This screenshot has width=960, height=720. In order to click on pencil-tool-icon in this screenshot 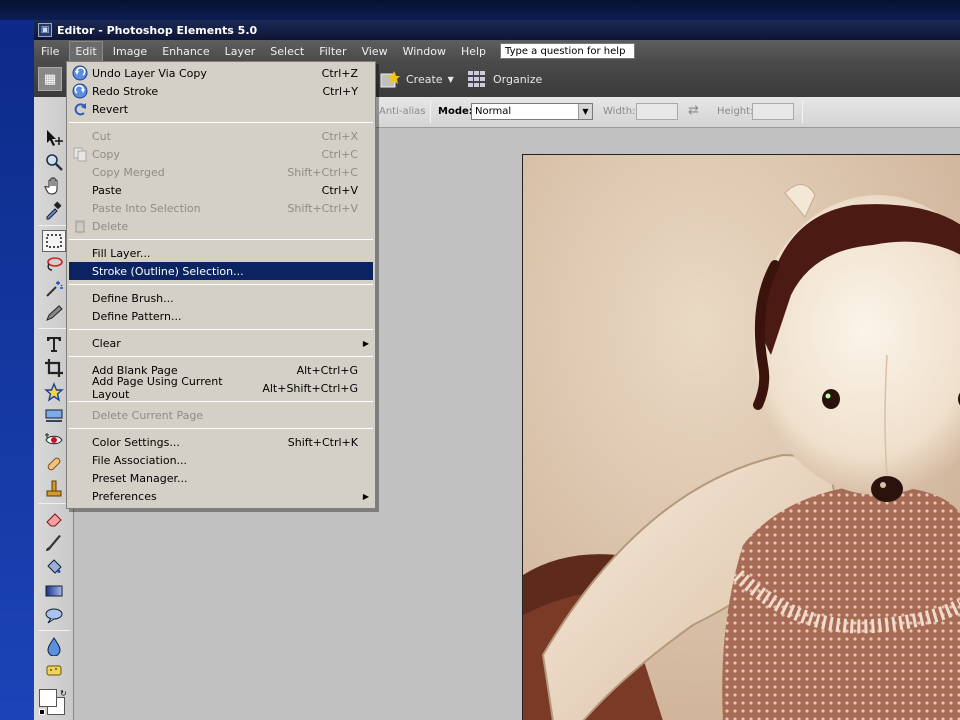, I will do `click(54, 313)`.